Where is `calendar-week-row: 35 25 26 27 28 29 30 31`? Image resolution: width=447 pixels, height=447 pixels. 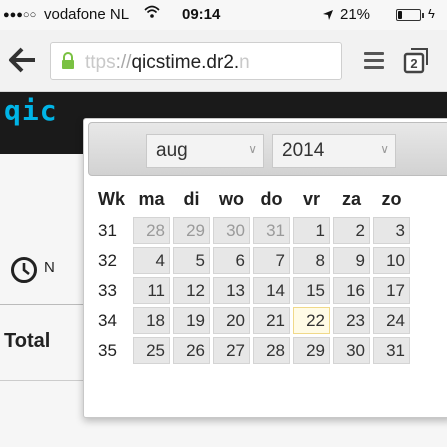
calendar-week-row: 35 25 26 27 28 29 30 31 is located at coordinates (250, 350).